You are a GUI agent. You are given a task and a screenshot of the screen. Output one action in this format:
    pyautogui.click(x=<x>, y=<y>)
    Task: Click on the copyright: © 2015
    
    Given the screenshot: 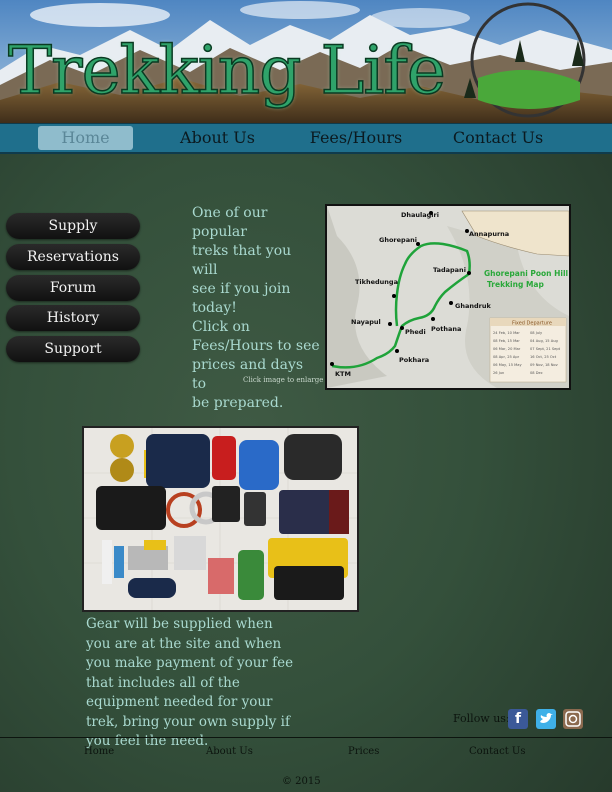 What is the action you would take?
    pyautogui.click(x=301, y=781)
    